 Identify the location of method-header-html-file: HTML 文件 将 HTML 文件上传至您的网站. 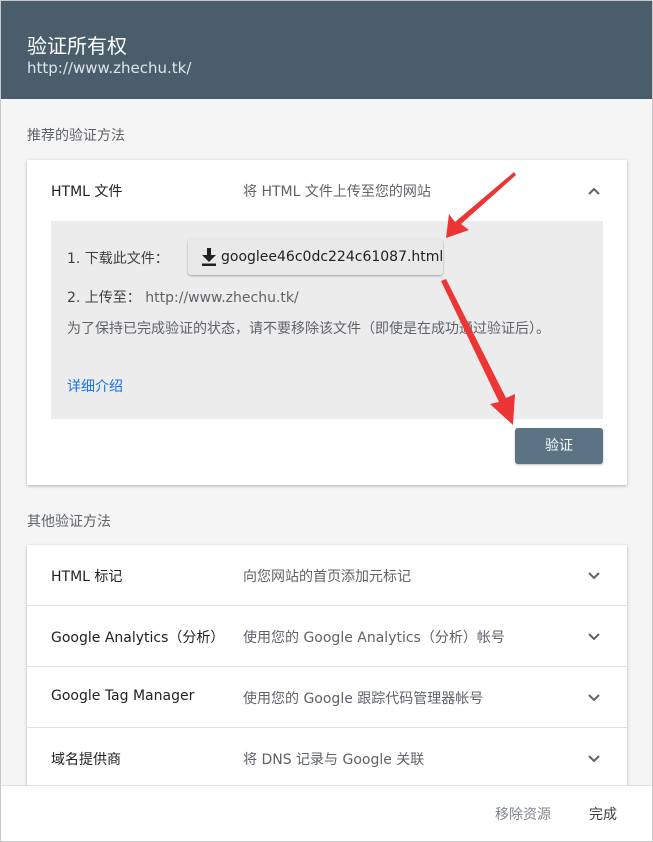
(327, 190).